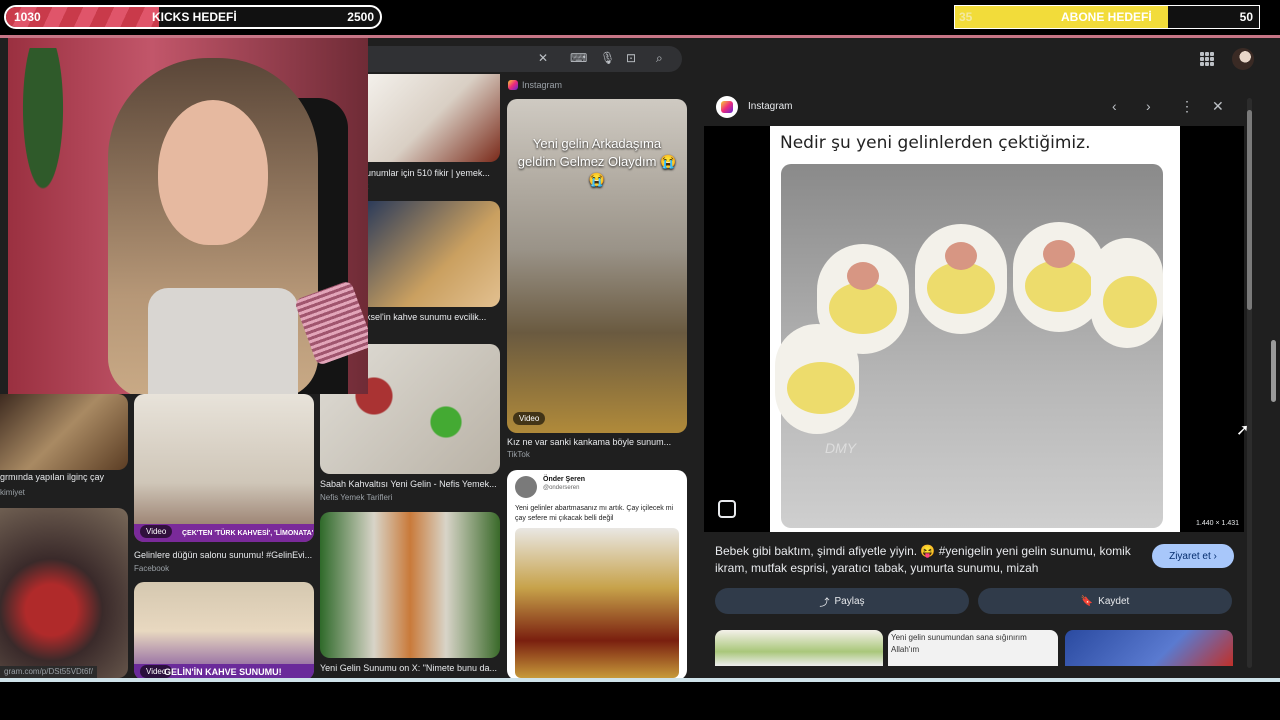 The height and width of the screenshot is (720, 1280). Describe the element at coordinates (564, 479) in the screenshot. I see `tweet-author: Önder Şeren` at that location.